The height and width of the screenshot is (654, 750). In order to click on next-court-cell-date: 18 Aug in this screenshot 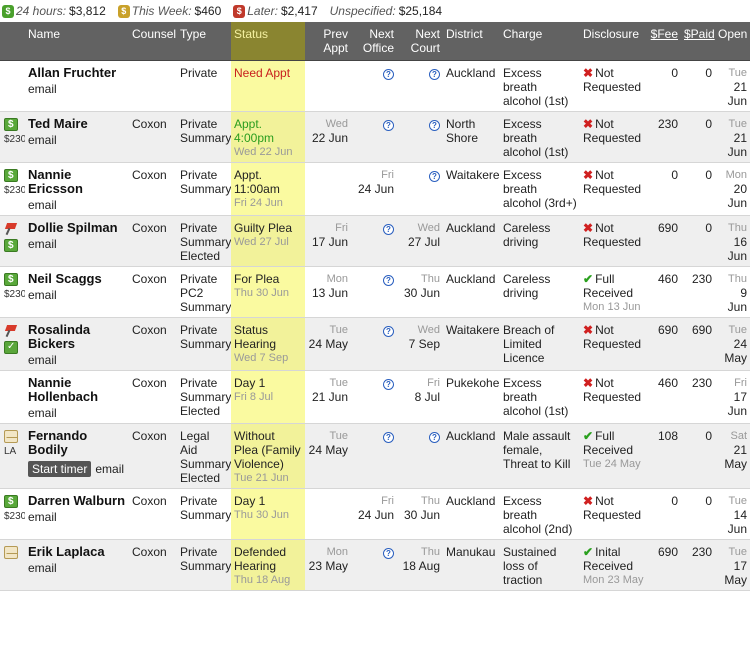, I will do `click(421, 565)`.